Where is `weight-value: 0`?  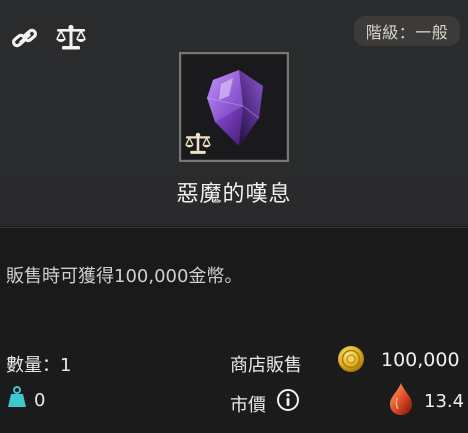
weight-value: 0 is located at coordinates (40, 400).